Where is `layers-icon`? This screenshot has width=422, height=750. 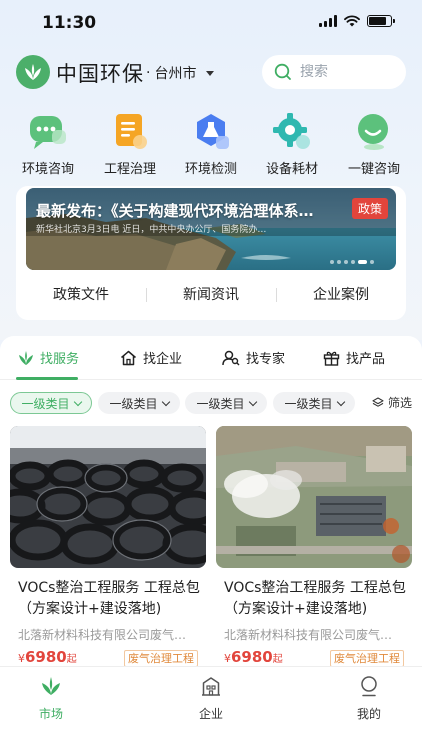 layers-icon is located at coordinates (378, 401).